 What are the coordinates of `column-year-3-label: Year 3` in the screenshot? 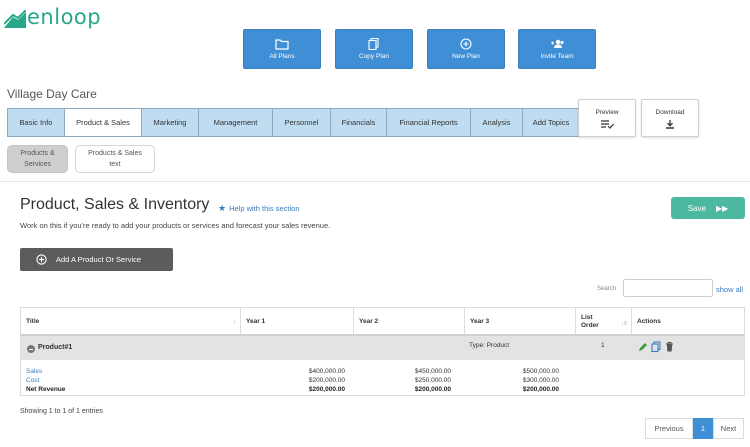 It's located at (480, 321).